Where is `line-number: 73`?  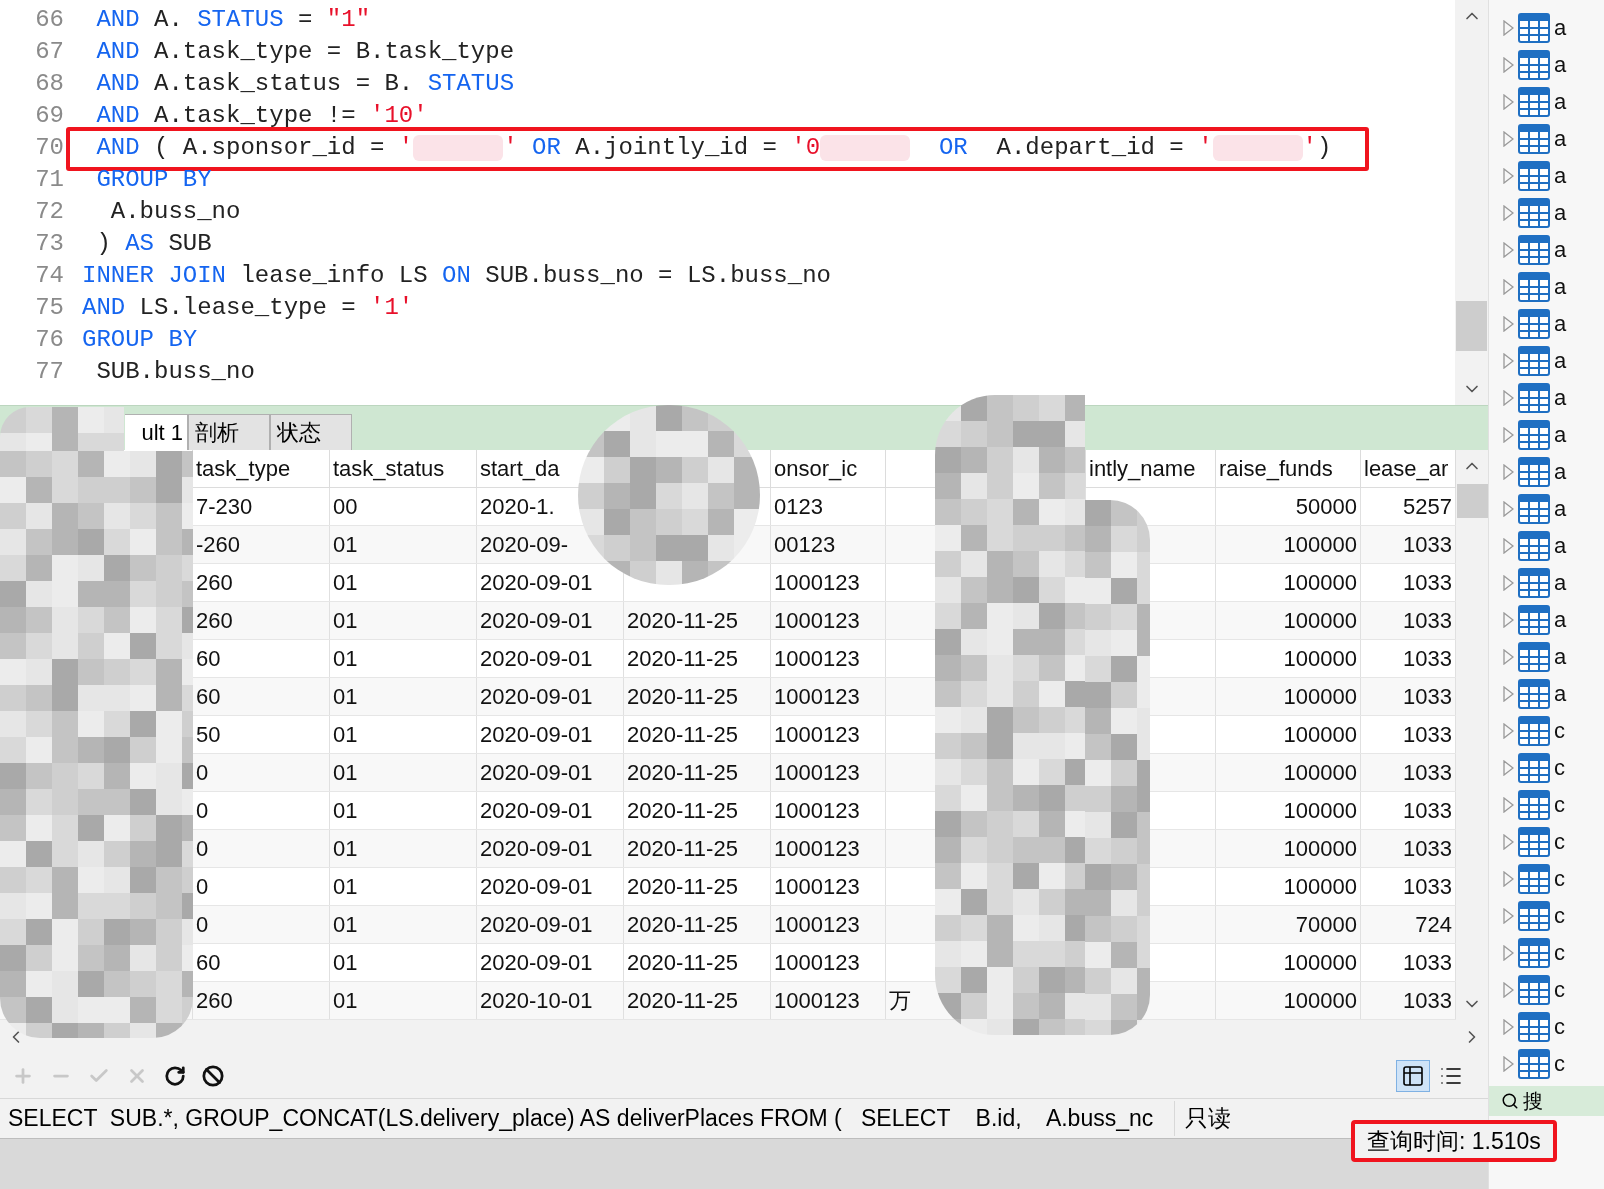 line-number: 73 is located at coordinates (49, 244).